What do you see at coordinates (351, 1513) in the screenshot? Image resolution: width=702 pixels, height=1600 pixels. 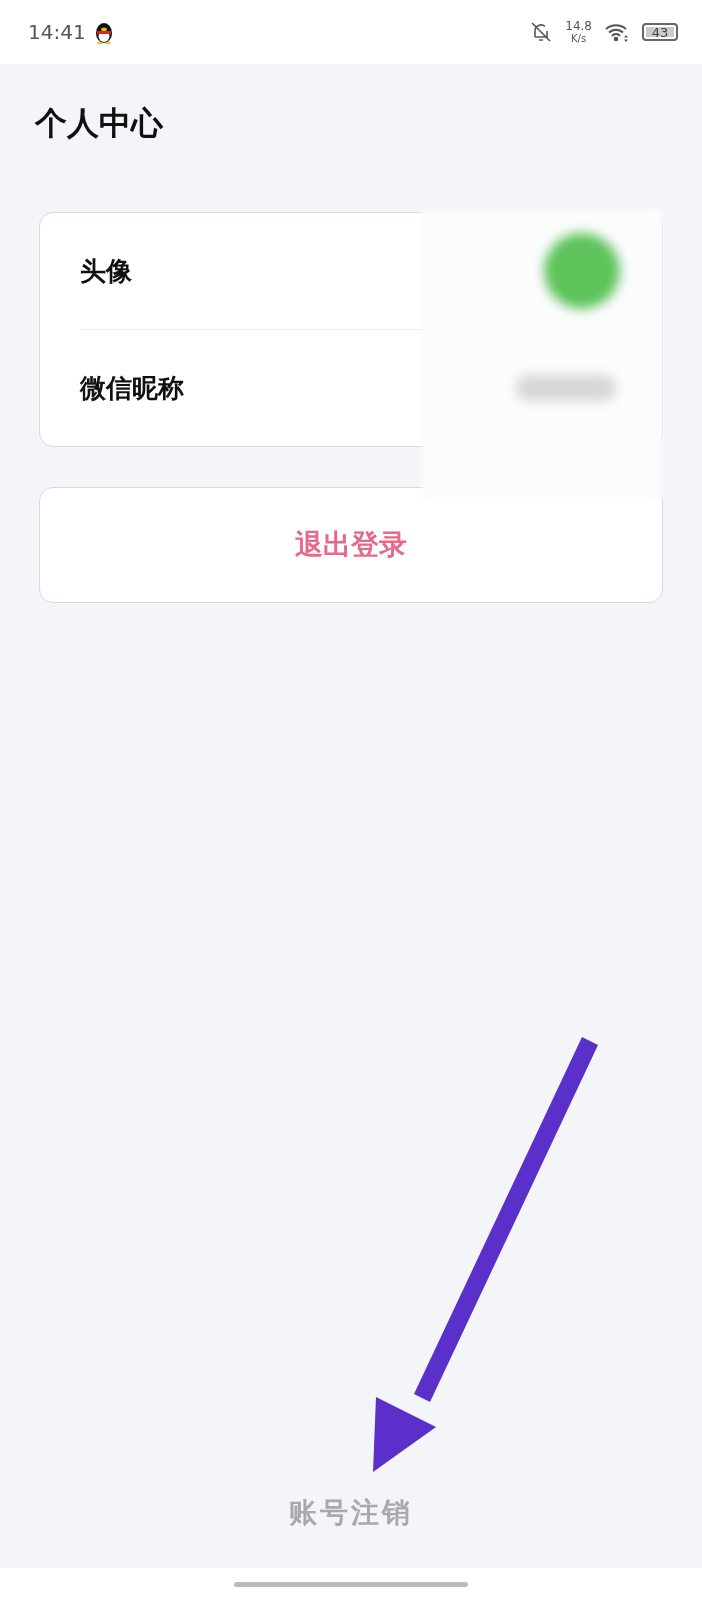 I see `cancel-account-link: 账号注销` at bounding box center [351, 1513].